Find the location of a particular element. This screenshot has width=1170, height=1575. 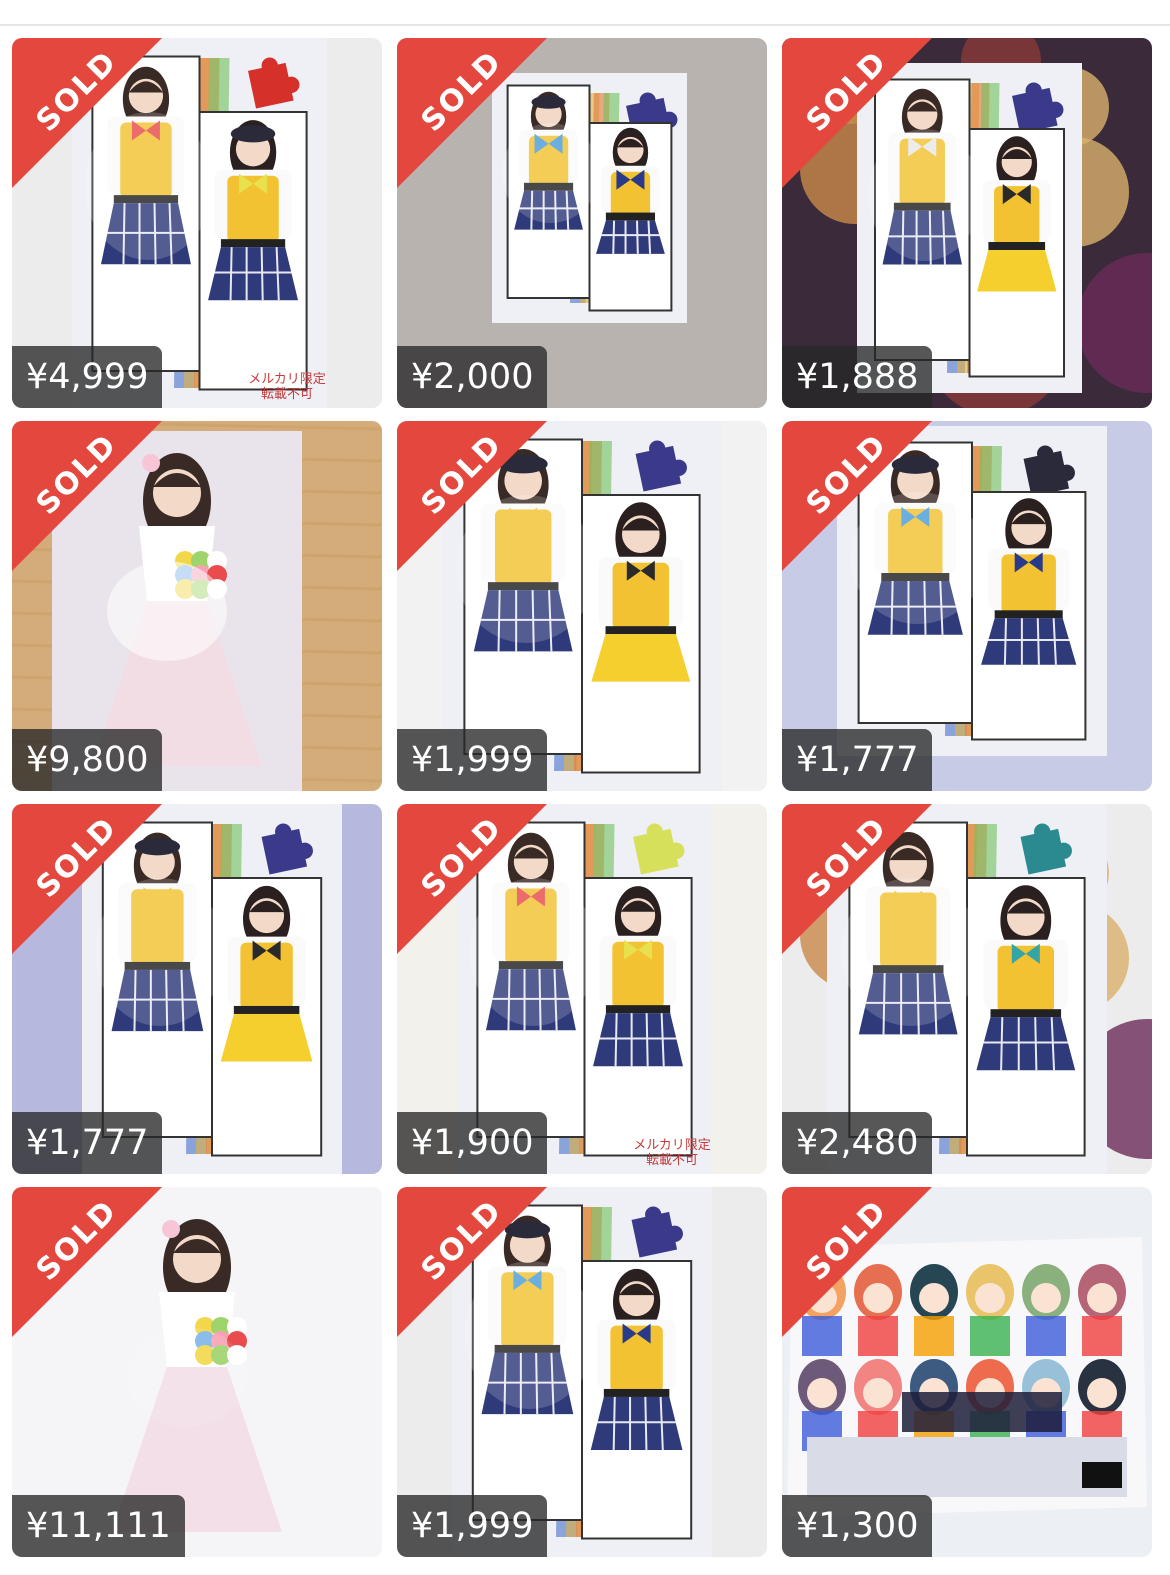

price-tag: ¥1,900 is located at coordinates (472, 1143).